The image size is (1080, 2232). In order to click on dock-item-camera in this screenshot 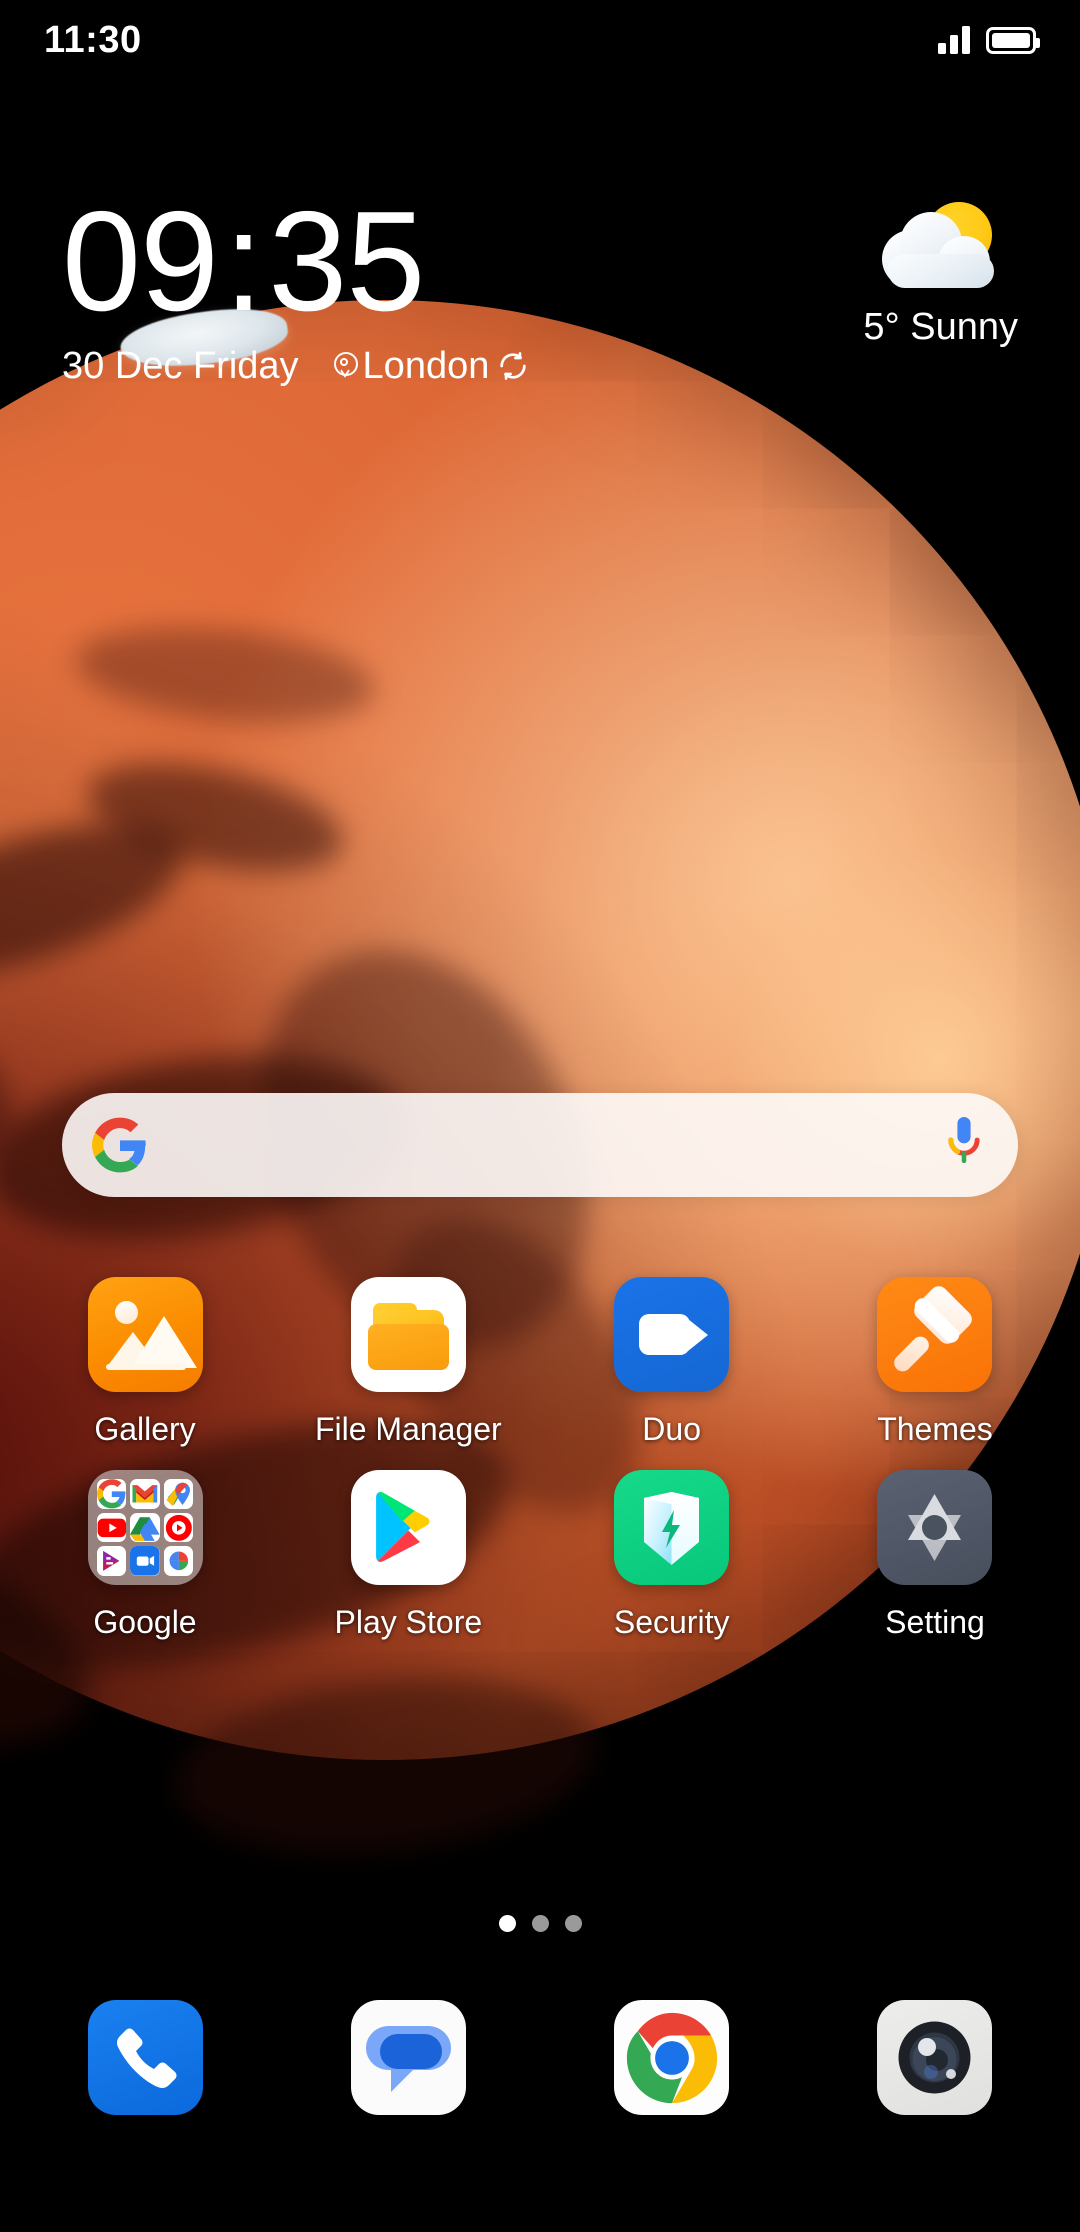, I will do `click(935, 2057)`.